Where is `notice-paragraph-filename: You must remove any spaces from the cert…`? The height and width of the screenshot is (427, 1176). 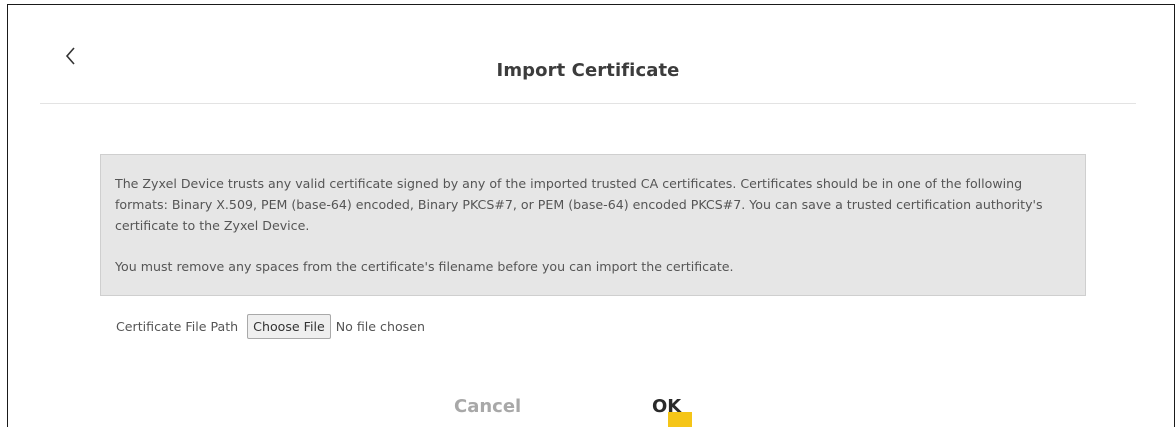 notice-paragraph-filename: You must remove any spaces from the cert… is located at coordinates (424, 266).